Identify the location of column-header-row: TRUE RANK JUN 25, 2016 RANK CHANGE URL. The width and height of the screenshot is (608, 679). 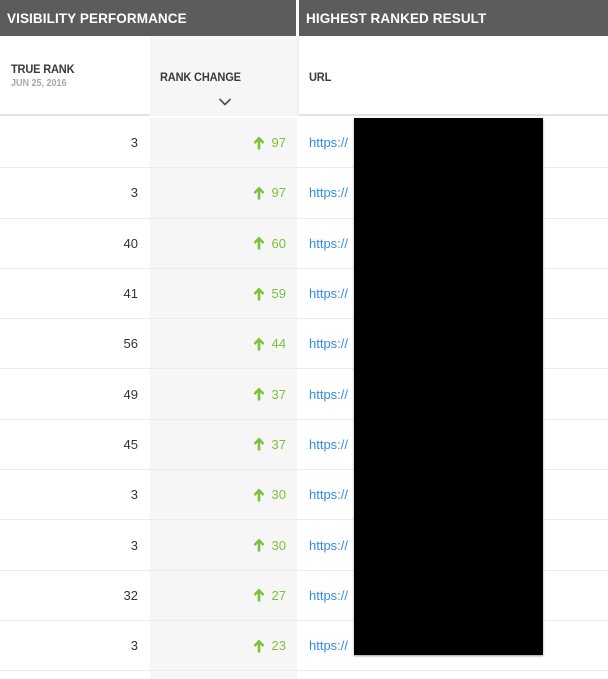
(304, 76).